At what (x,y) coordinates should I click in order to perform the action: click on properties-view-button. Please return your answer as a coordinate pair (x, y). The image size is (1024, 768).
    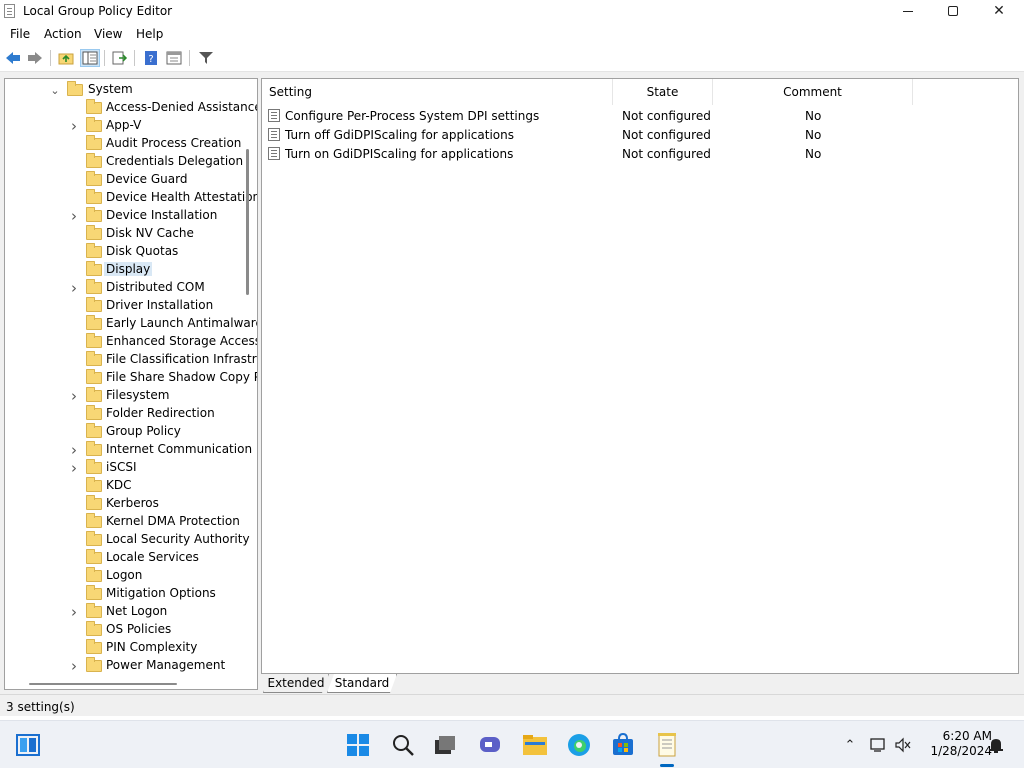
    Looking at the image, I should click on (174, 58).